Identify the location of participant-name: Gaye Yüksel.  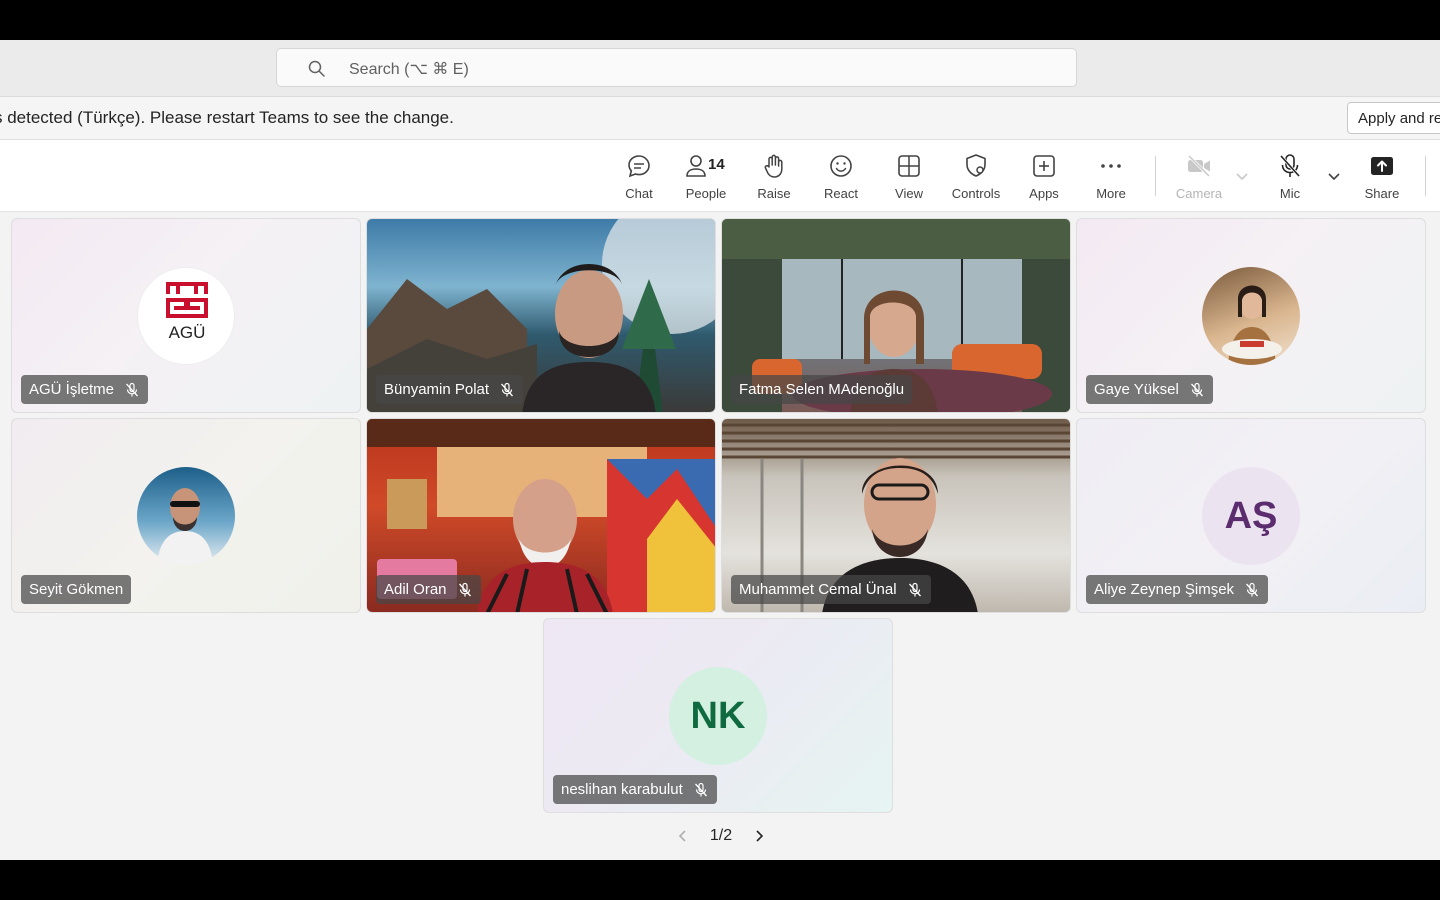
(1136, 389).